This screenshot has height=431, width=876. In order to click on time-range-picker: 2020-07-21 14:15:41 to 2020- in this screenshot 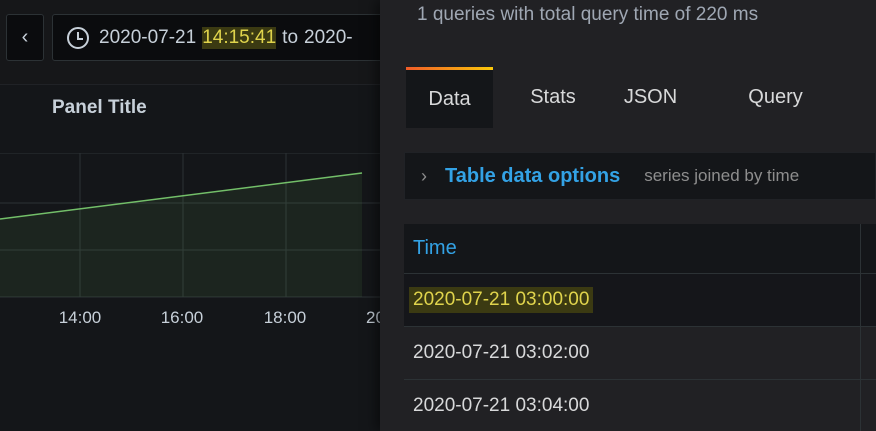, I will do `click(216, 37)`.